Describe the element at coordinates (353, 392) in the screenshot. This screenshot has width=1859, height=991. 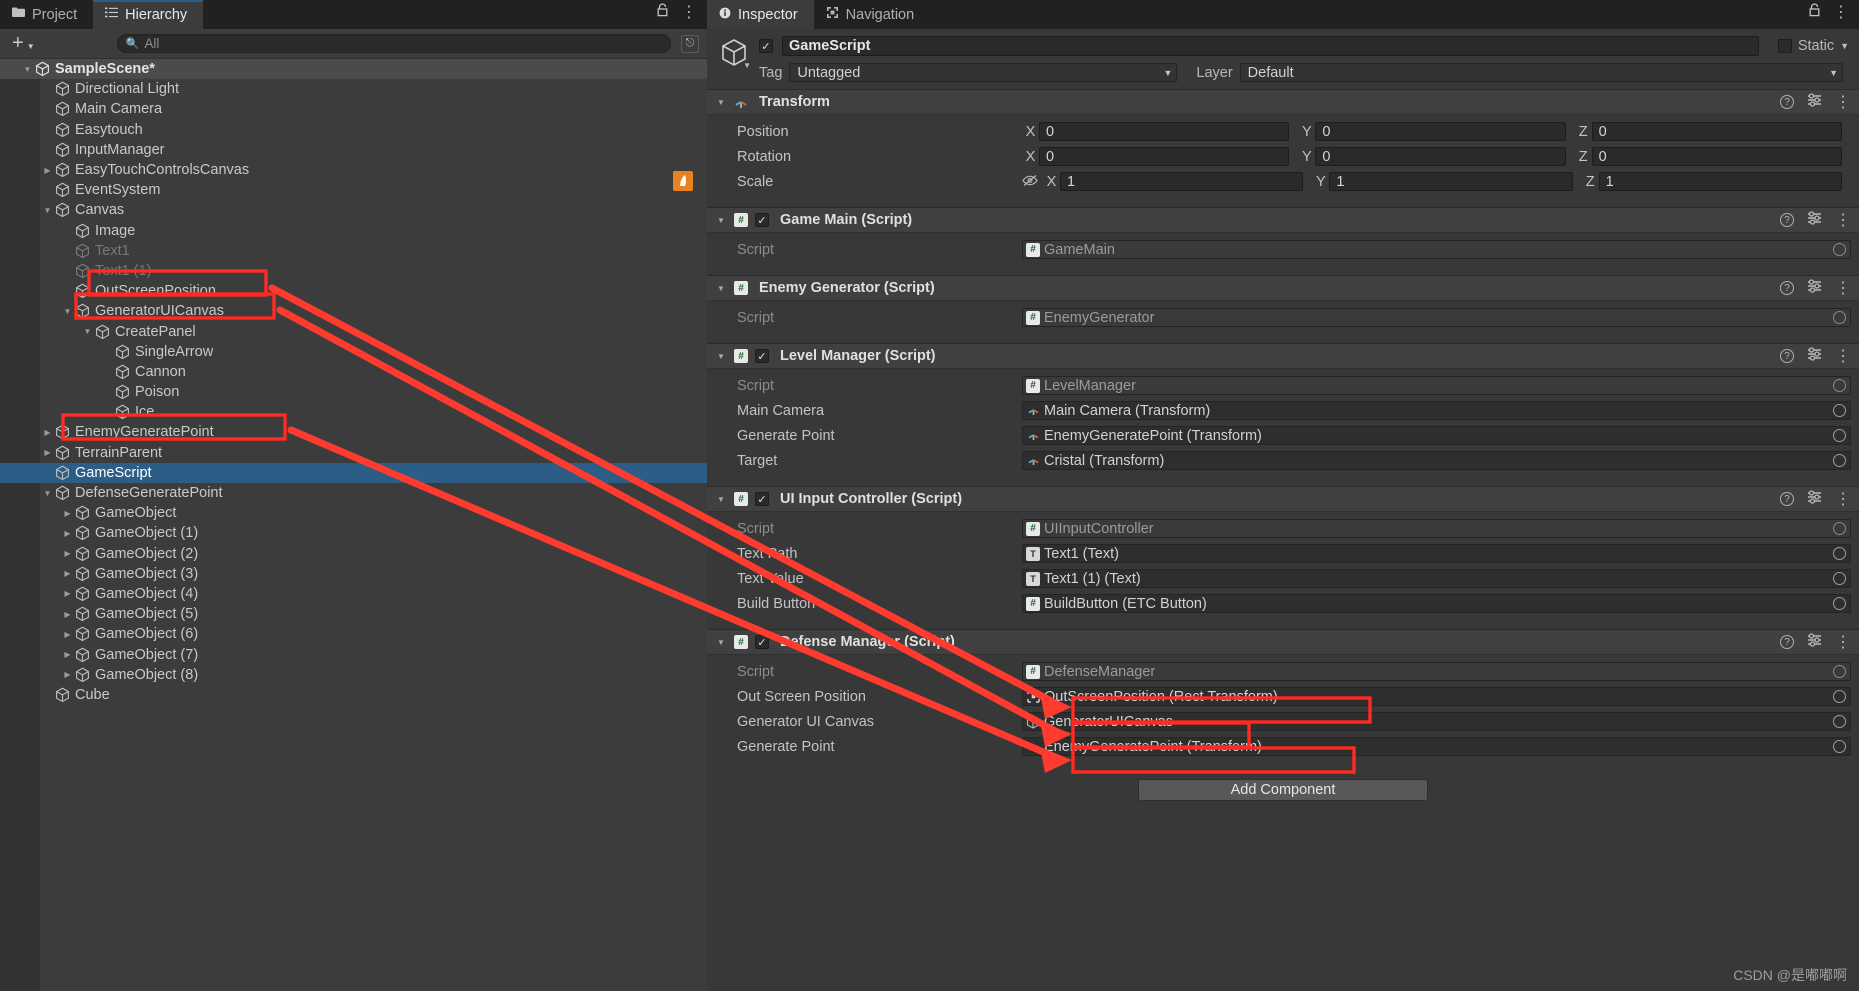
I see `hierarchy-item: Poison` at that location.